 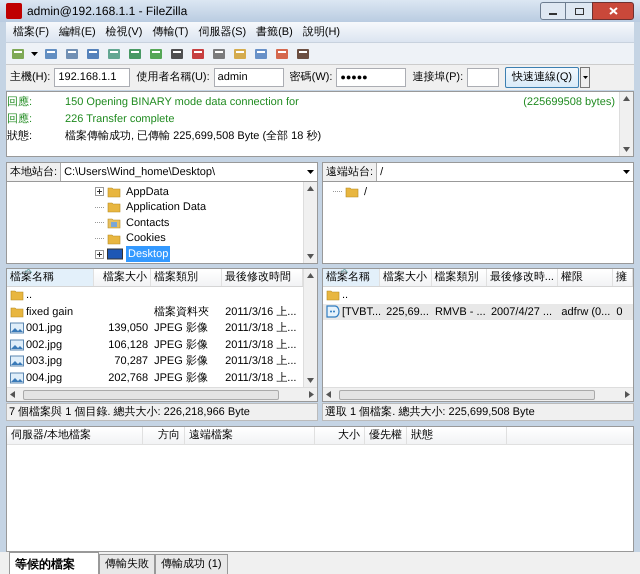 I want to click on table-cell-text: 70,287, so click(x=131, y=361).